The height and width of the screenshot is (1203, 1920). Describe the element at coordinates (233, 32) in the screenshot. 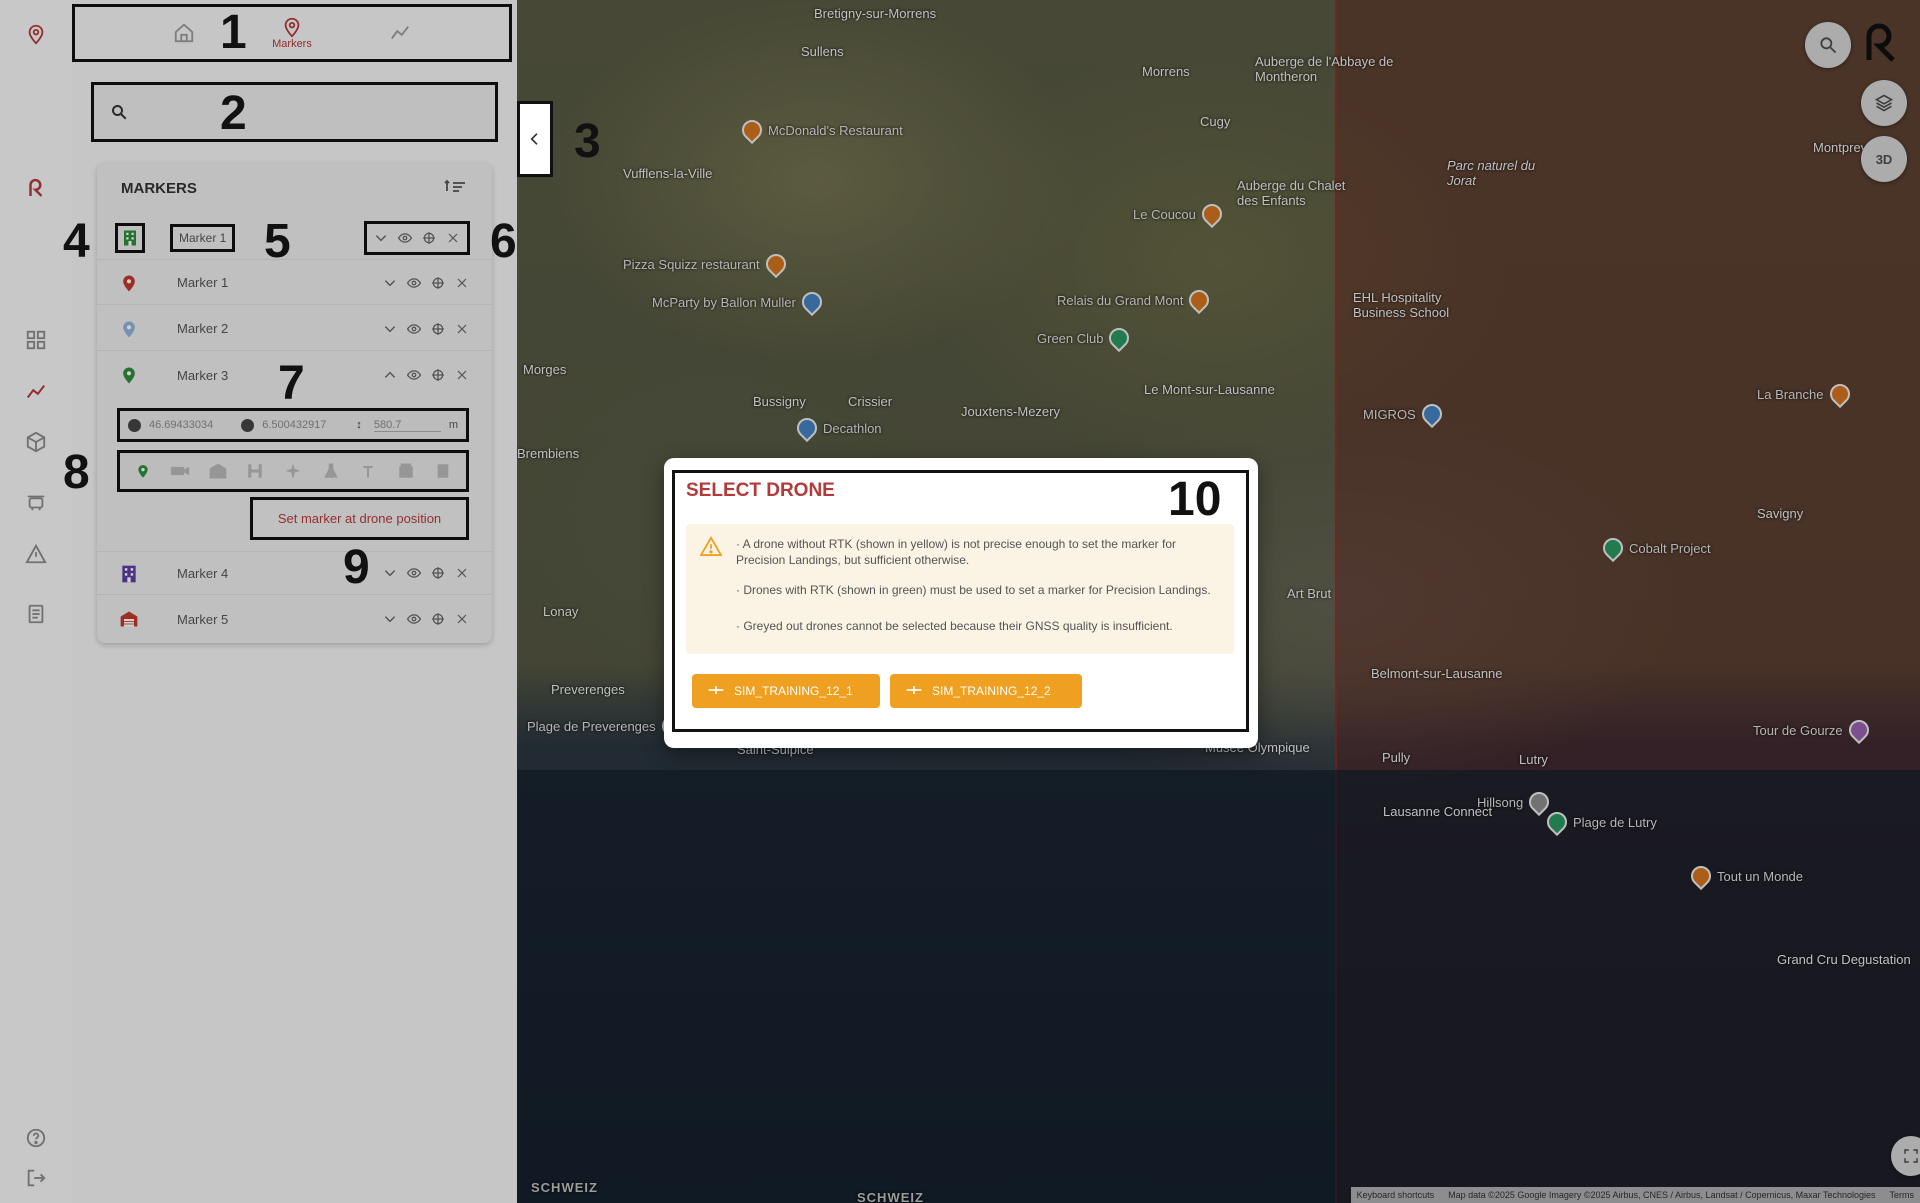

I see `callout-number: 1` at that location.